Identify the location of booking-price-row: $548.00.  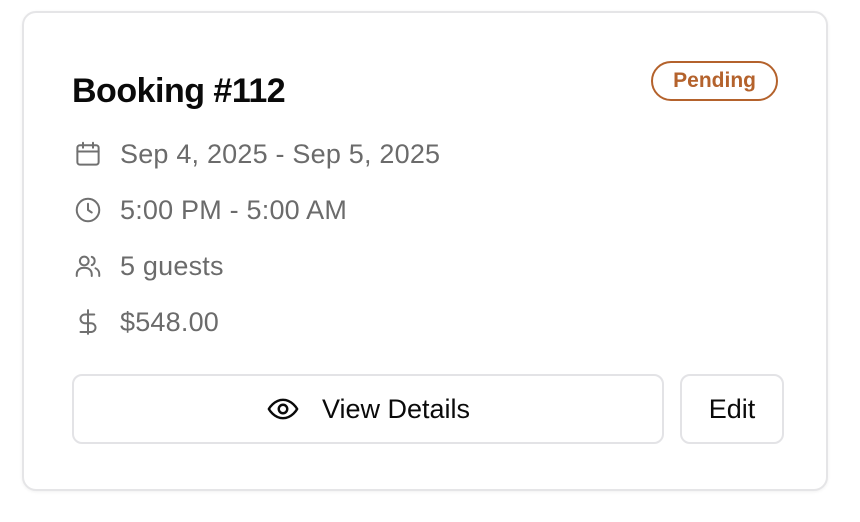
(145, 322).